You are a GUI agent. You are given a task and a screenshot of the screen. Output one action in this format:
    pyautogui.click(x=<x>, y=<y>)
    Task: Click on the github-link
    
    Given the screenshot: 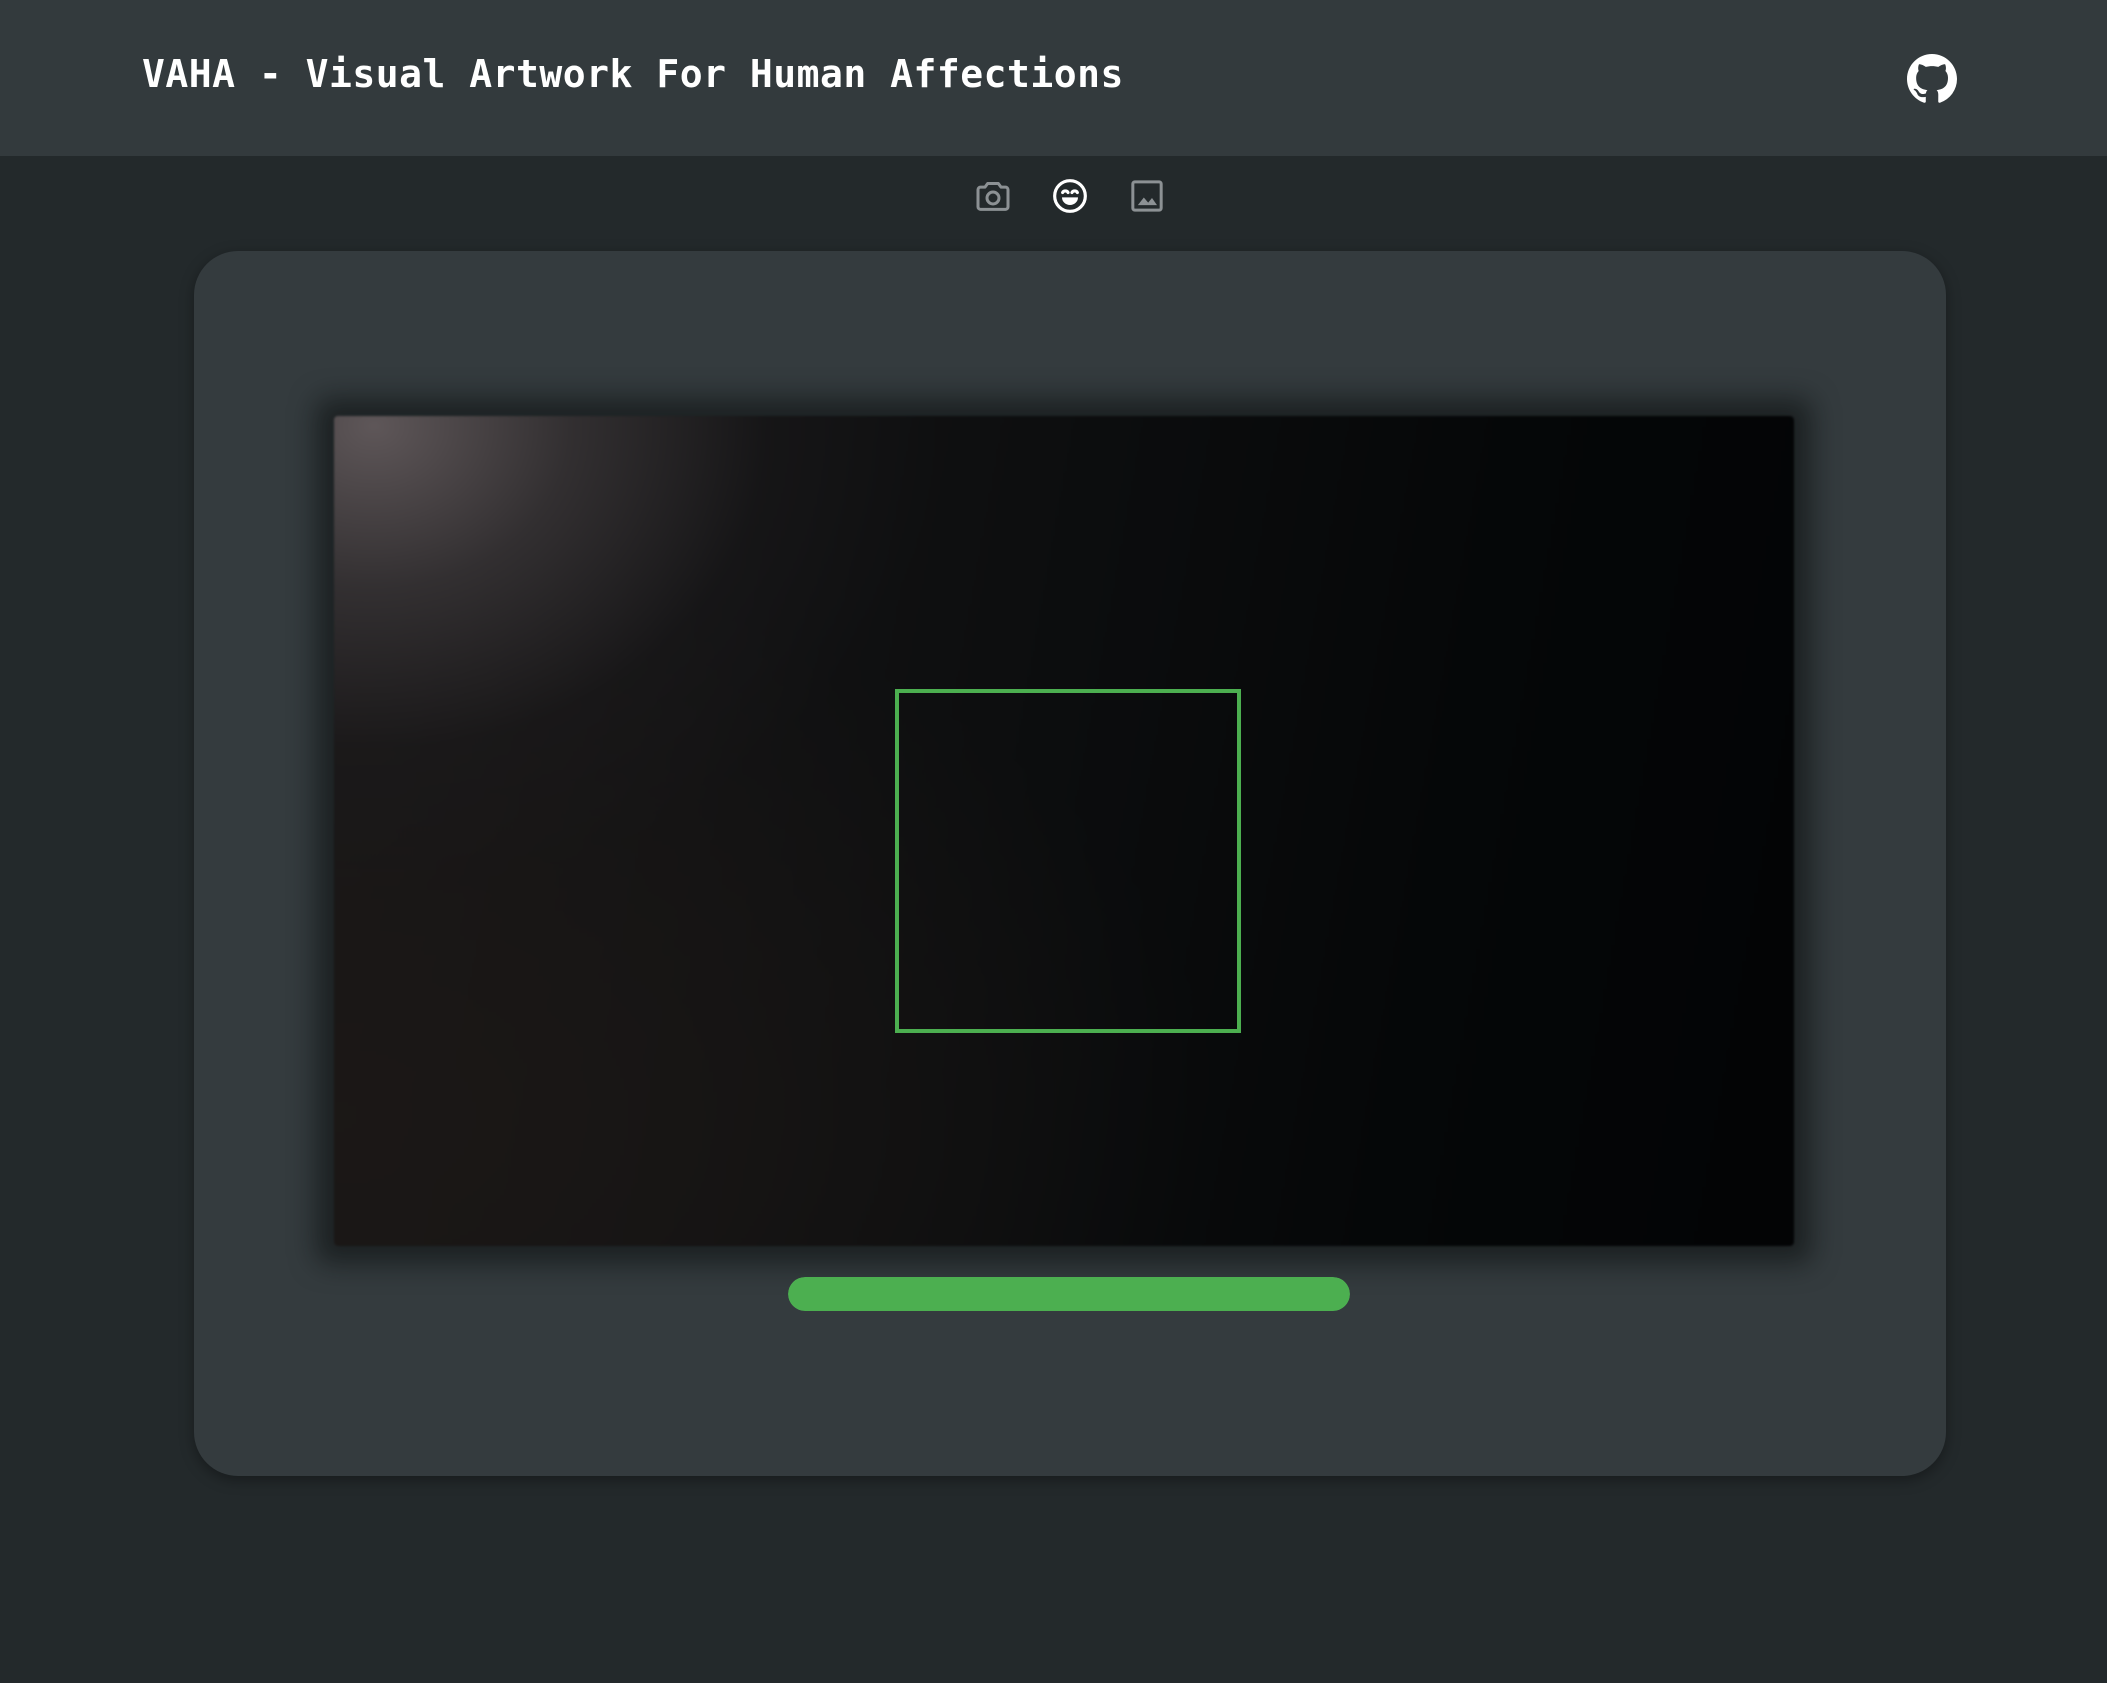 What is the action you would take?
    pyautogui.click(x=1932, y=79)
    